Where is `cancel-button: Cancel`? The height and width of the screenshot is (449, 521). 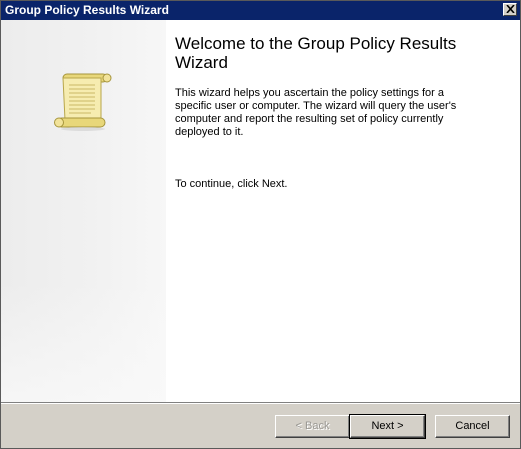
cancel-button: Cancel is located at coordinates (472, 426).